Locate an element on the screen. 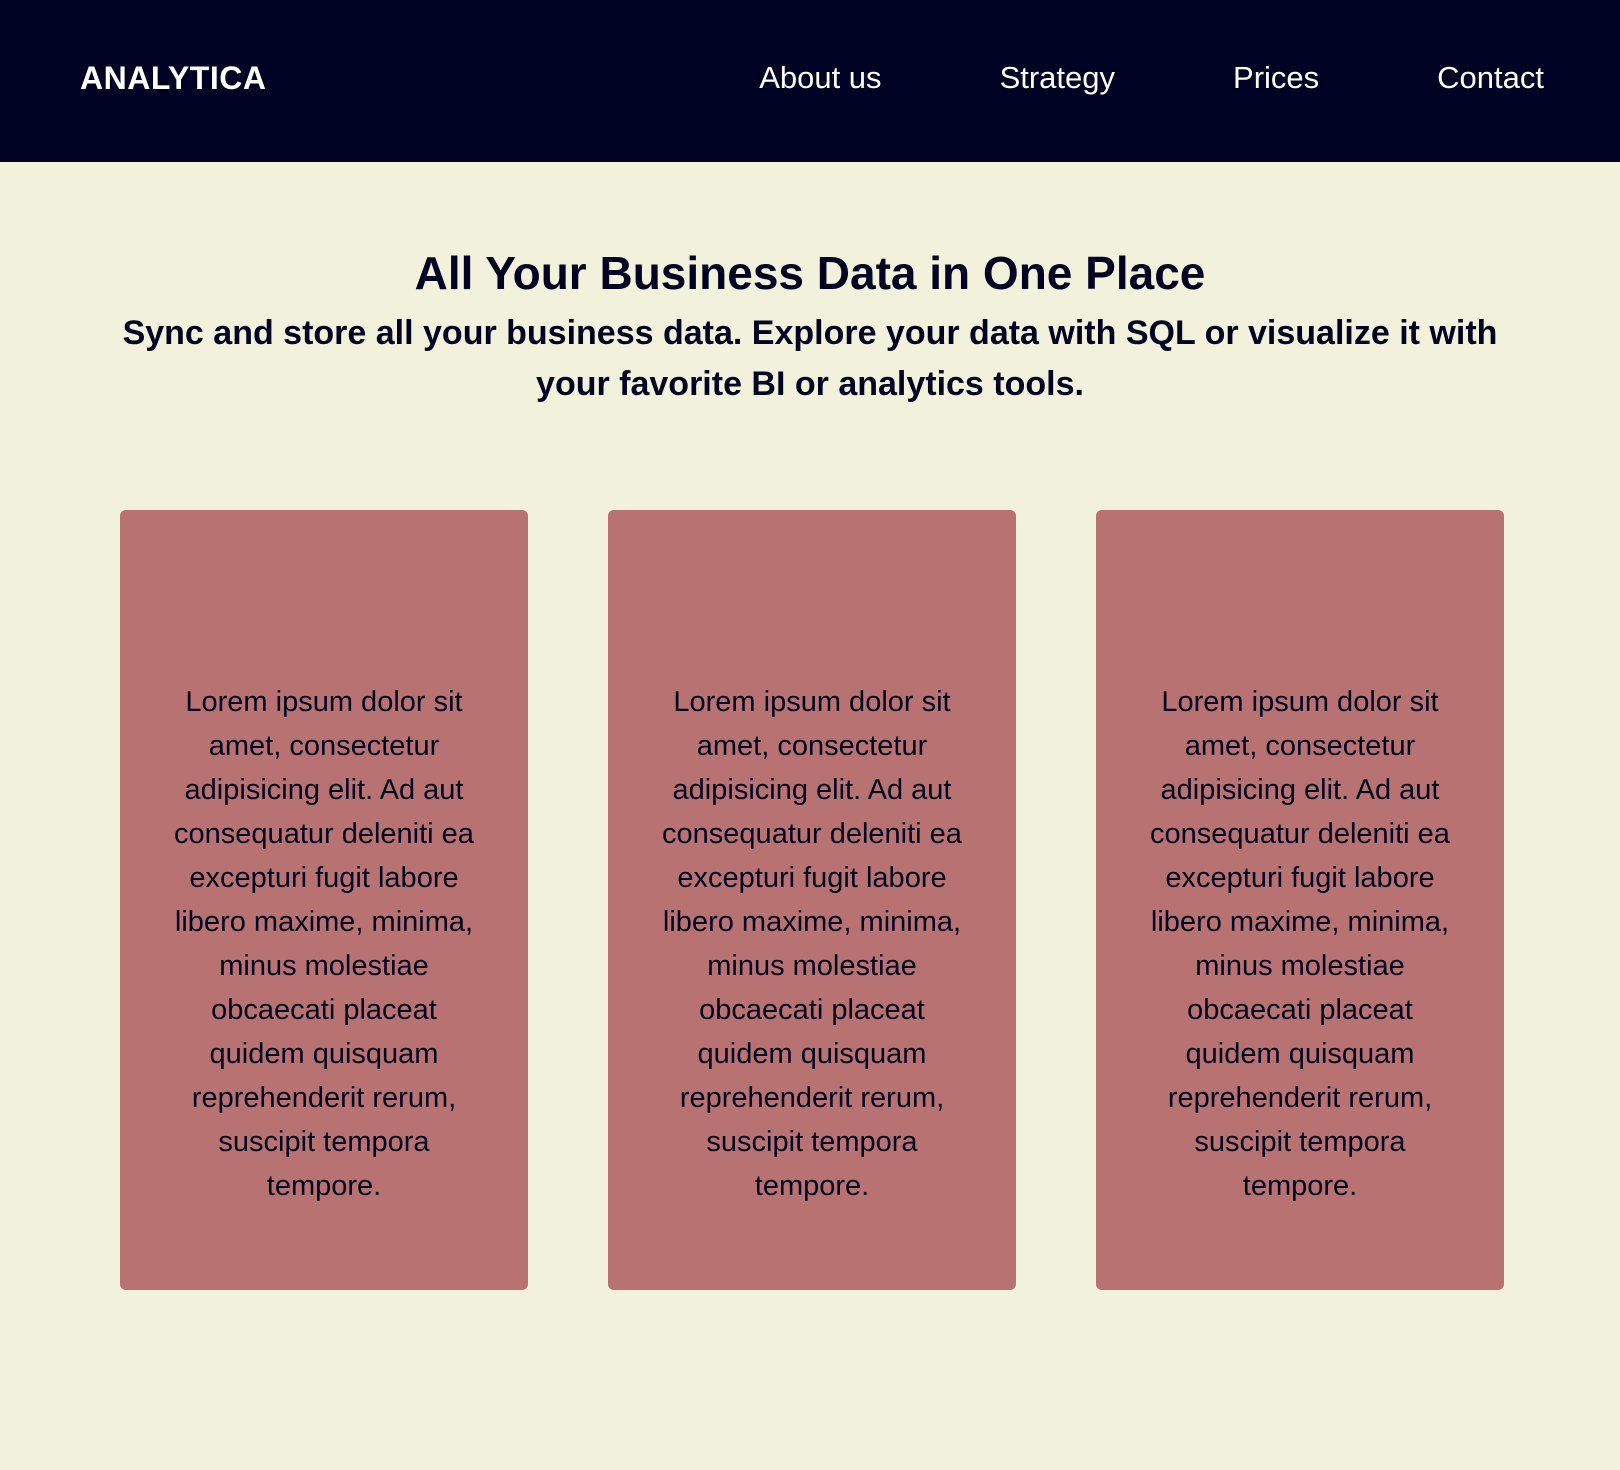 This screenshot has width=1620, height=1470. nav-link-prices: Prices is located at coordinates (1276, 78).